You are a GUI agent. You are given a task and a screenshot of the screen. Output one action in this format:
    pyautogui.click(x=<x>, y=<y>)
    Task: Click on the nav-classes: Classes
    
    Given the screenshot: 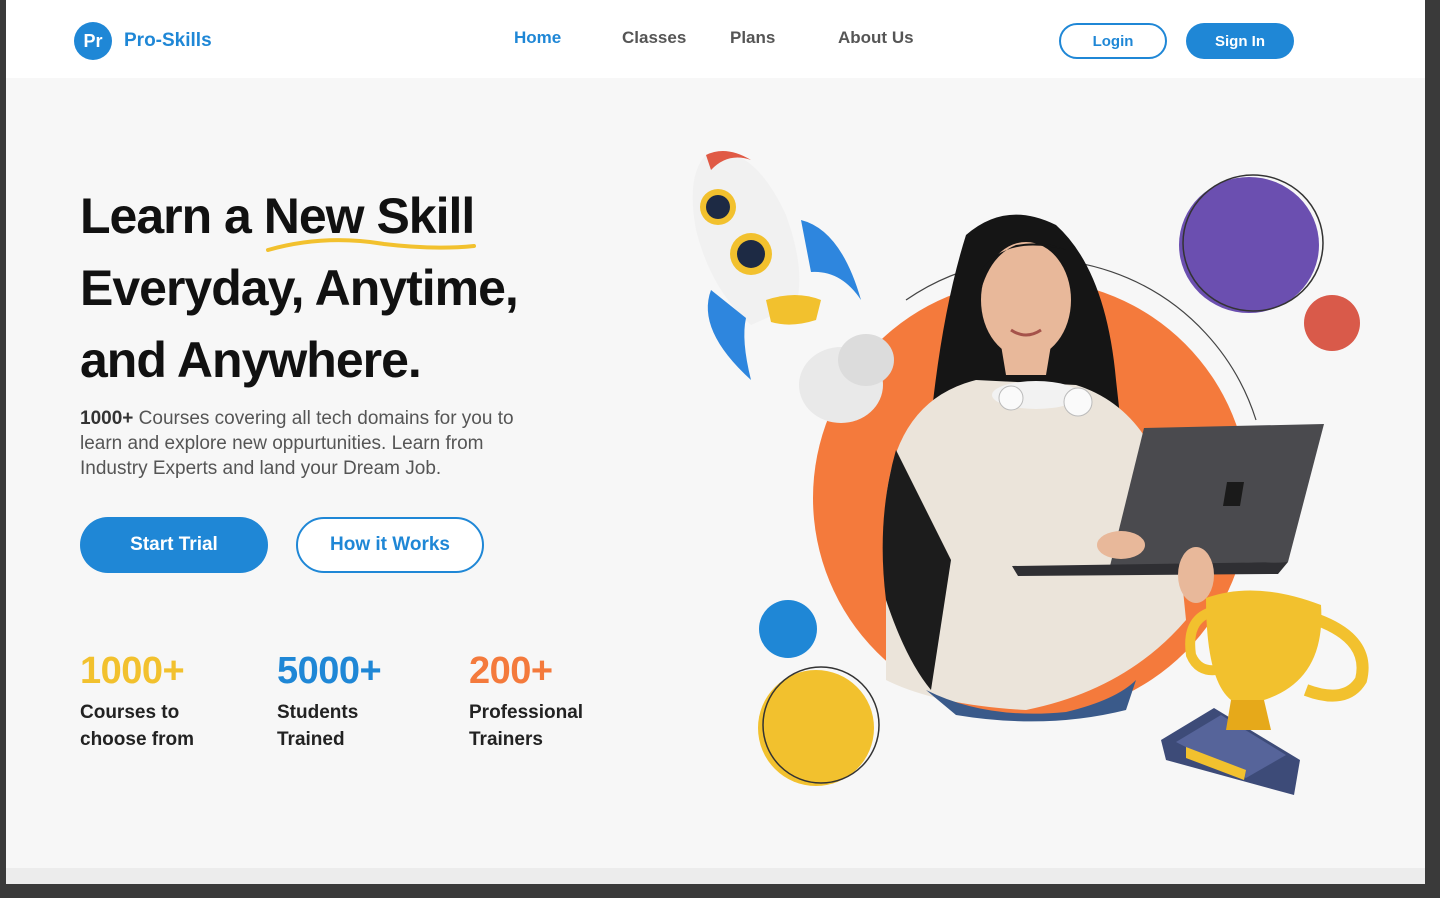 What is the action you would take?
    pyautogui.click(x=654, y=38)
    